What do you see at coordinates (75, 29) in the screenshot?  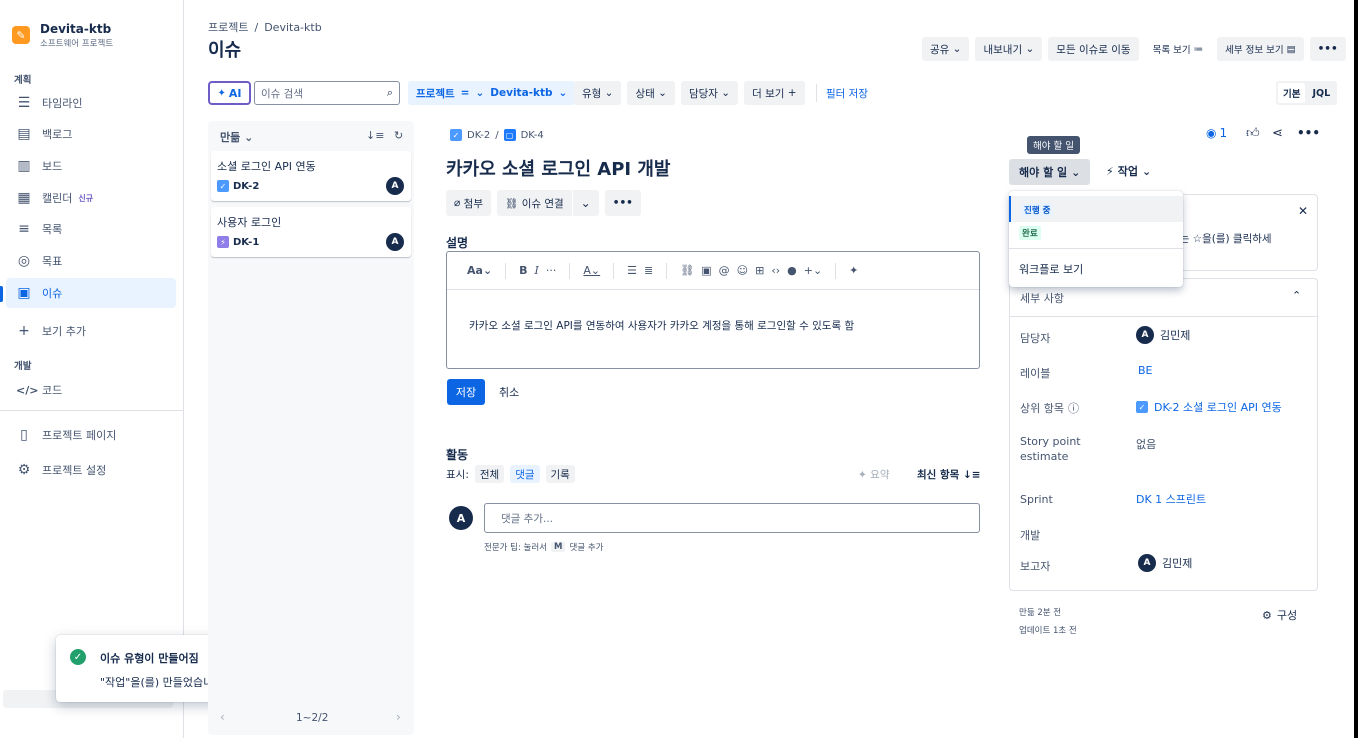 I see `project-name: Devita-ktb` at bounding box center [75, 29].